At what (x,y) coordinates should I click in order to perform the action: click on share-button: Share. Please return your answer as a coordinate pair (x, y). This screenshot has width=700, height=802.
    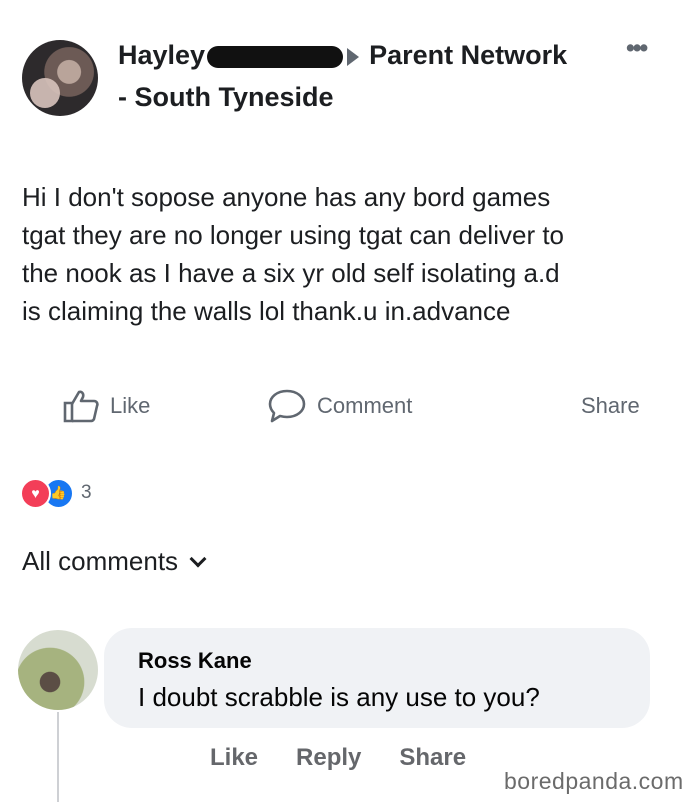
    Looking at the image, I should click on (610, 406).